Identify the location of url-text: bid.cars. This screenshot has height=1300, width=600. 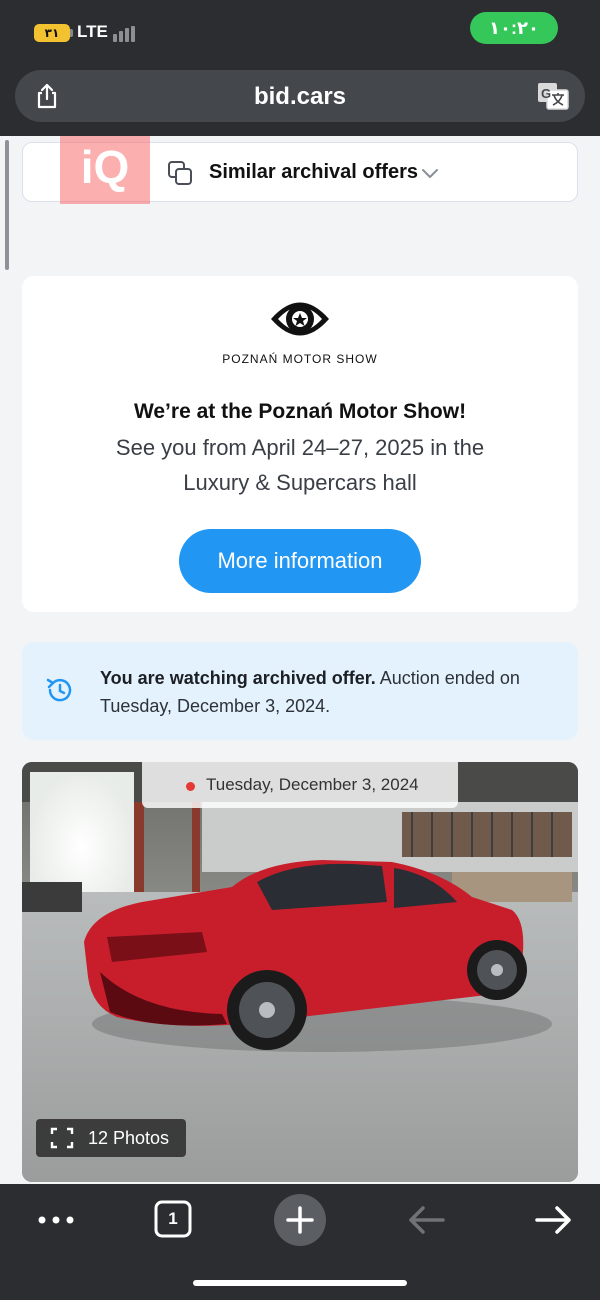
(300, 97).